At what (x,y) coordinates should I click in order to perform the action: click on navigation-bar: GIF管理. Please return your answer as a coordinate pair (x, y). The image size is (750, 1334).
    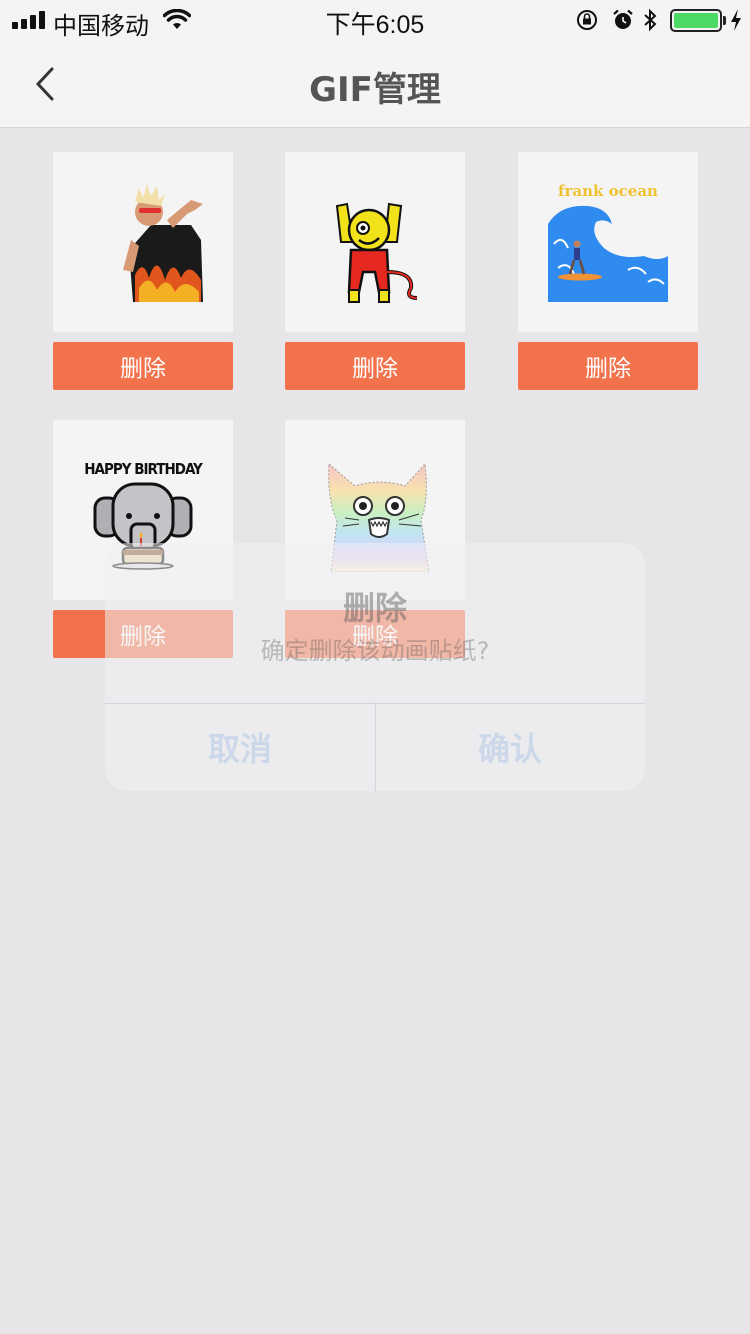
    Looking at the image, I should click on (375, 84).